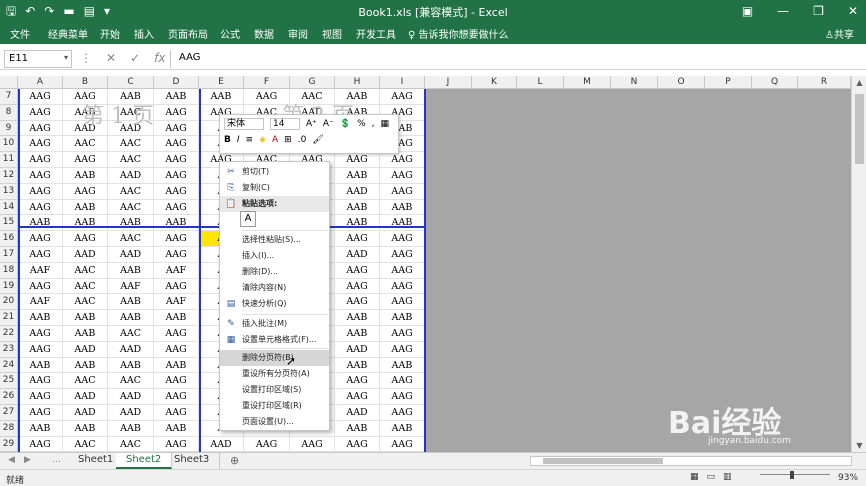  What do you see at coordinates (11, 460) in the screenshot?
I see `sheet-prev-icon: ◀` at bounding box center [11, 460].